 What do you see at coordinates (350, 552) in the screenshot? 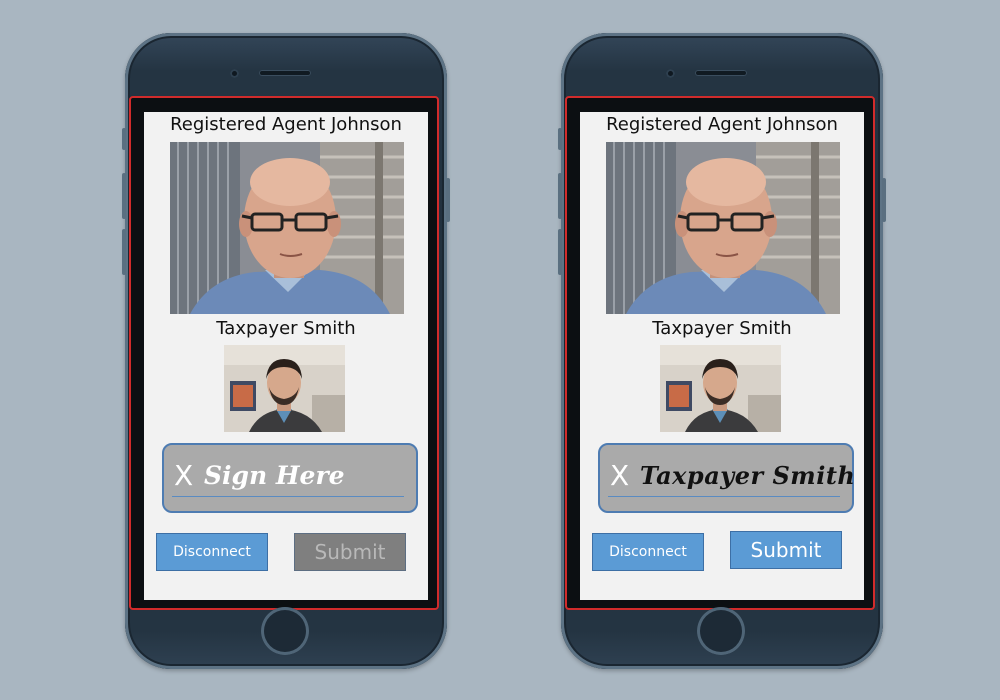
I see `submit-button-disabled: Submit` at bounding box center [350, 552].